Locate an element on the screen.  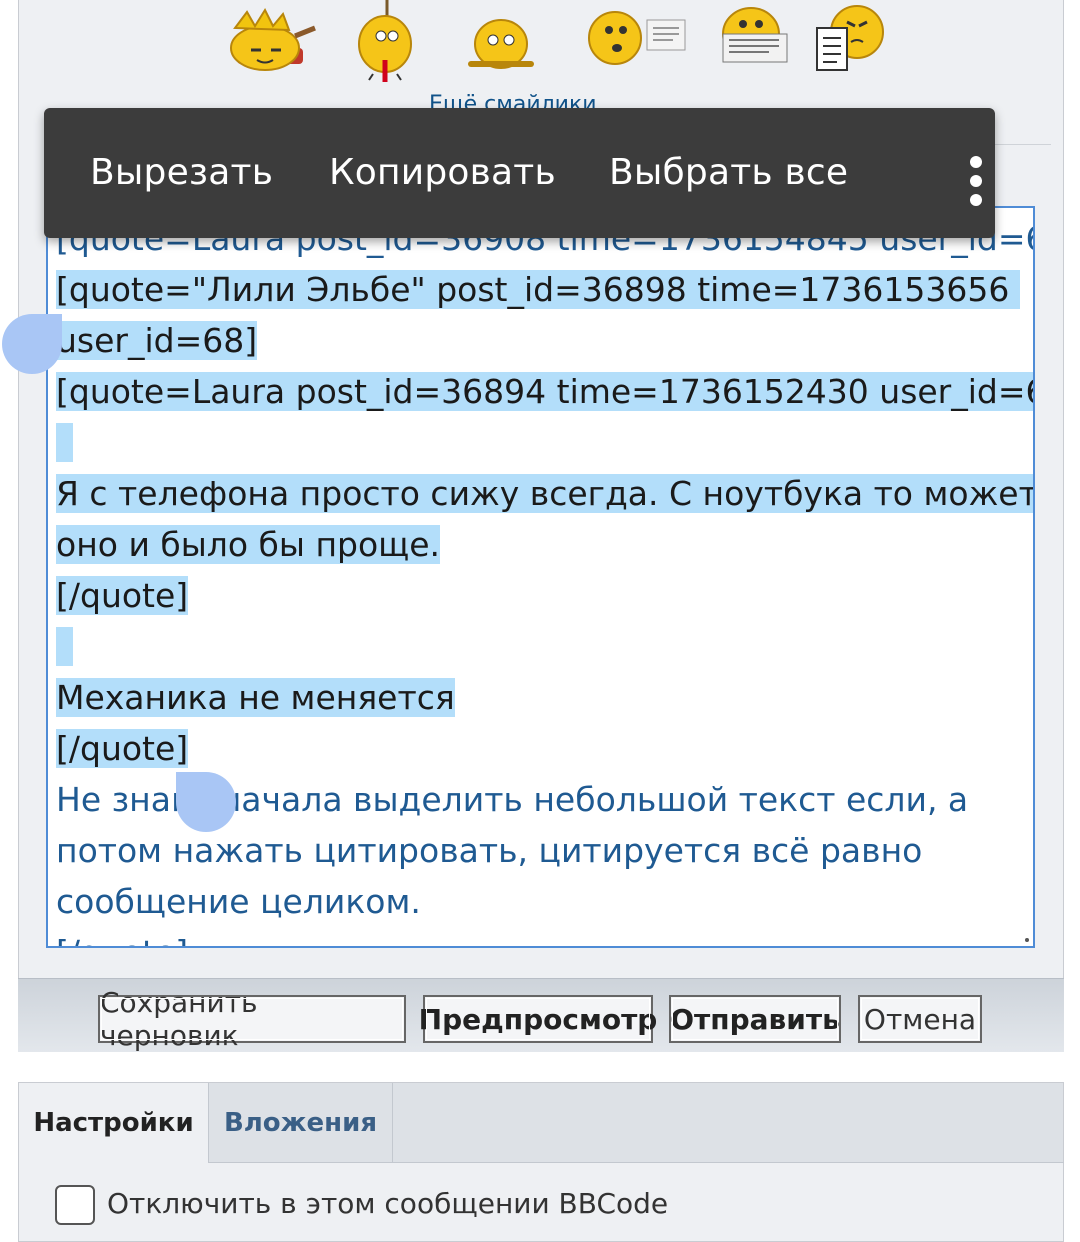
text-selection-menu: Вырезать Копировать Выбрать все is located at coordinates (519, 173).